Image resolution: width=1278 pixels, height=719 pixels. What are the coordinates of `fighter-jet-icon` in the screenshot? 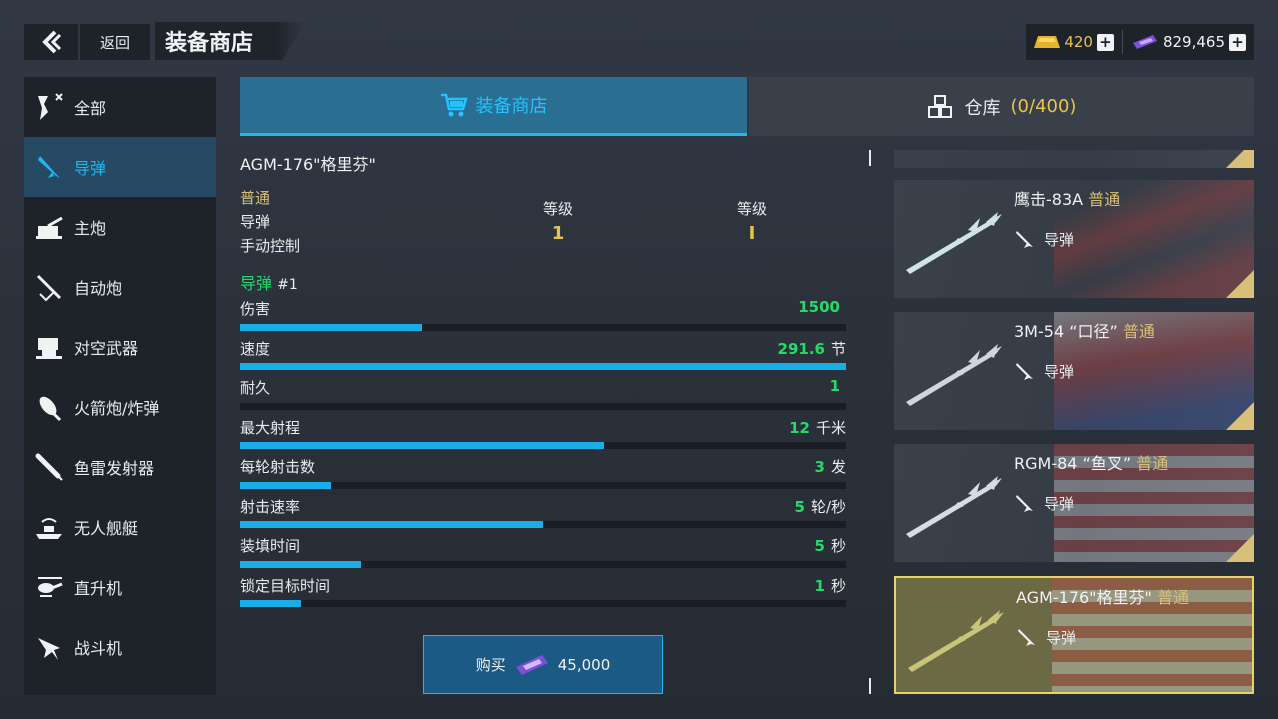 It's located at (49, 647).